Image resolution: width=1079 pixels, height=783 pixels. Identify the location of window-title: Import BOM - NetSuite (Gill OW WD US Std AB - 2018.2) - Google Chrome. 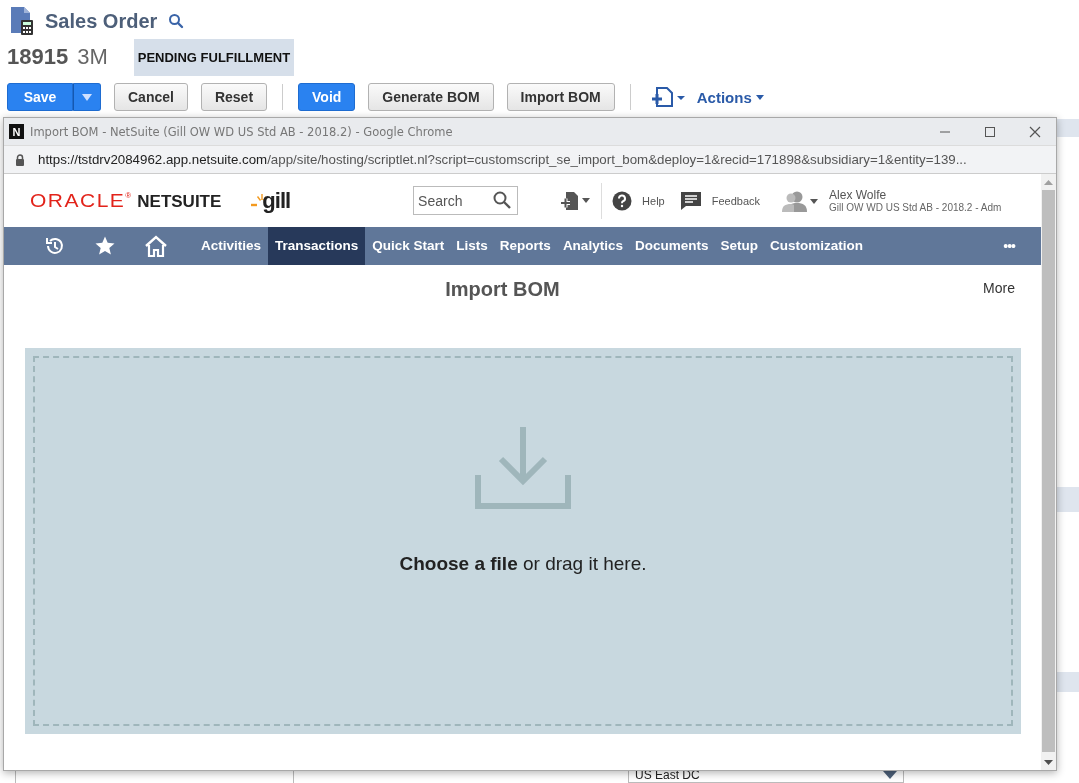
(242, 131).